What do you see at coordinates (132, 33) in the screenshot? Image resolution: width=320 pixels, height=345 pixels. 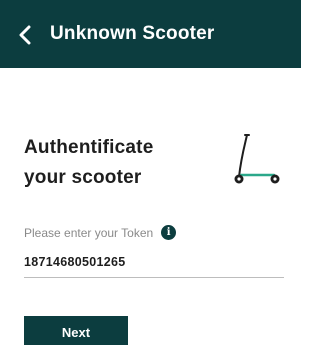 I see `page-title: Unknown Scooter` at bounding box center [132, 33].